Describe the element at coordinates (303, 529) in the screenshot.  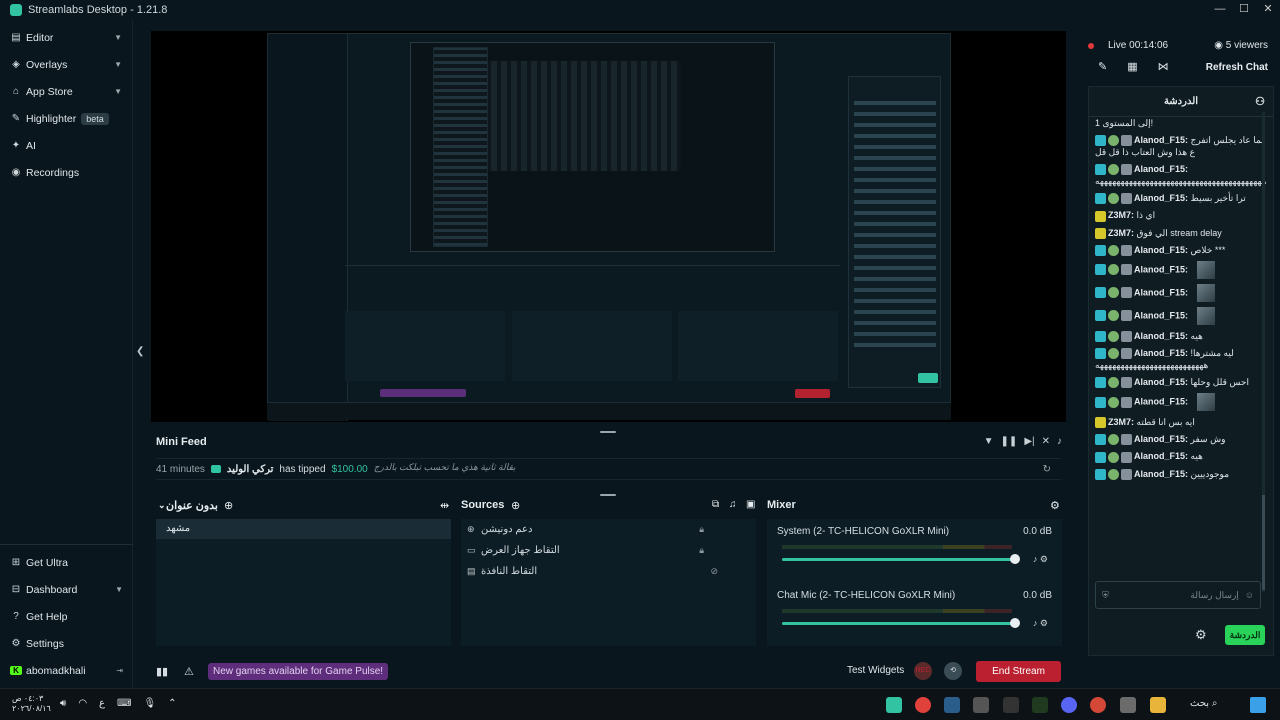
I see `scene-item: مشهد` at that location.